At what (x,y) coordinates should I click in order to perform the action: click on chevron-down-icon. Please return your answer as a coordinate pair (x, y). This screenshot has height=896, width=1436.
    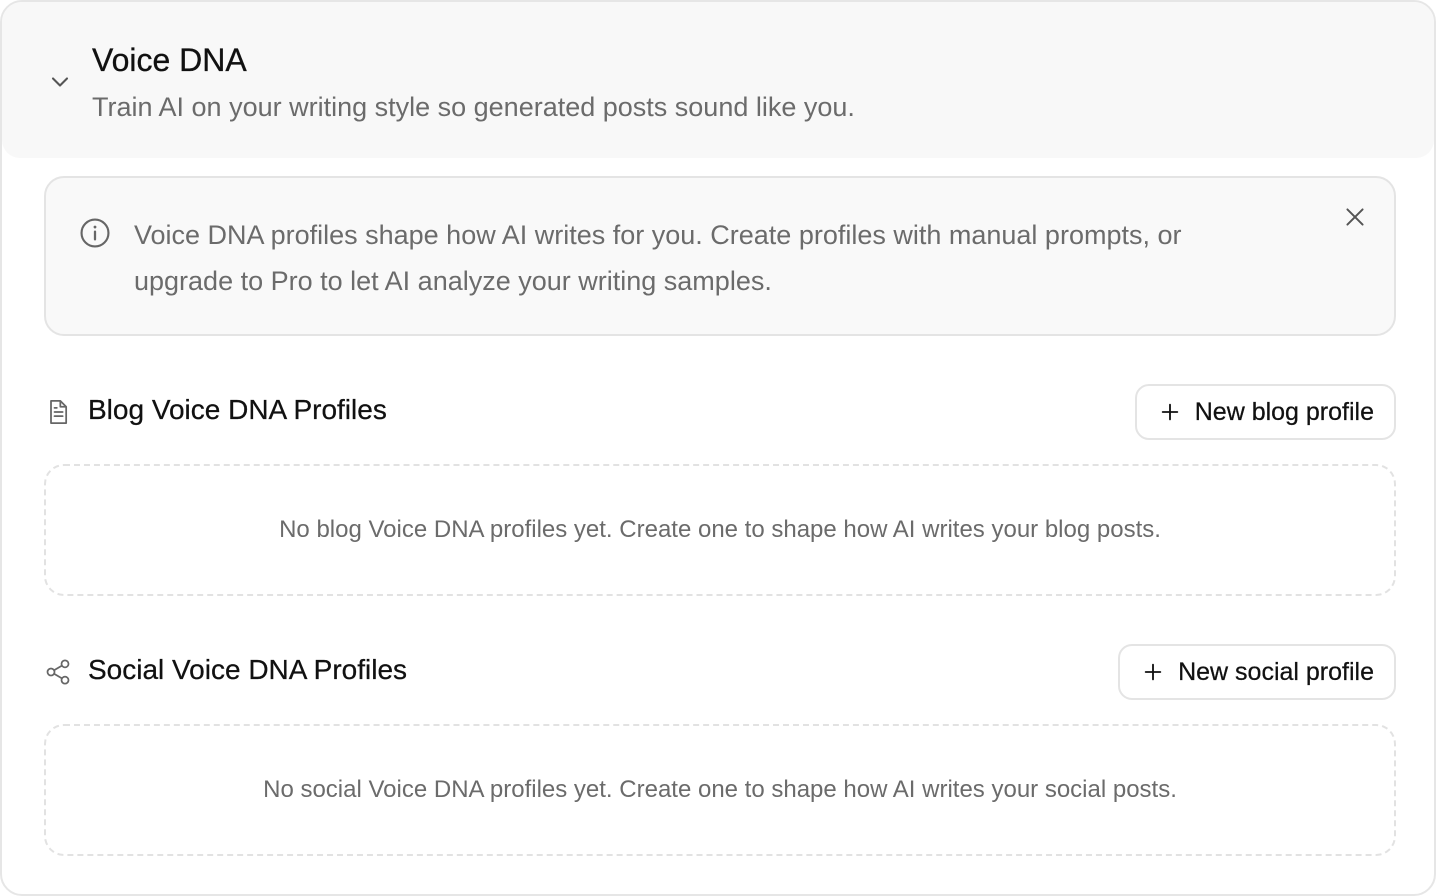
    Looking at the image, I should click on (60, 82).